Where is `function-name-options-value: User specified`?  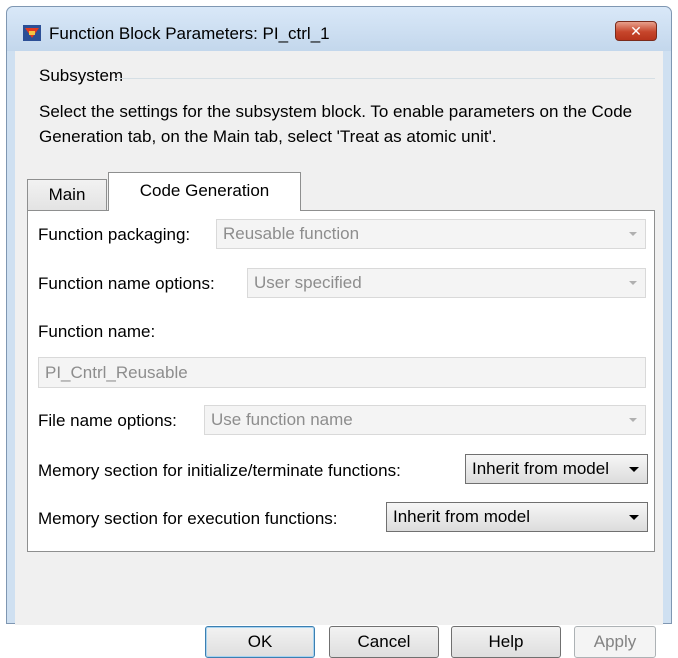 function-name-options-value: User specified is located at coordinates (308, 282).